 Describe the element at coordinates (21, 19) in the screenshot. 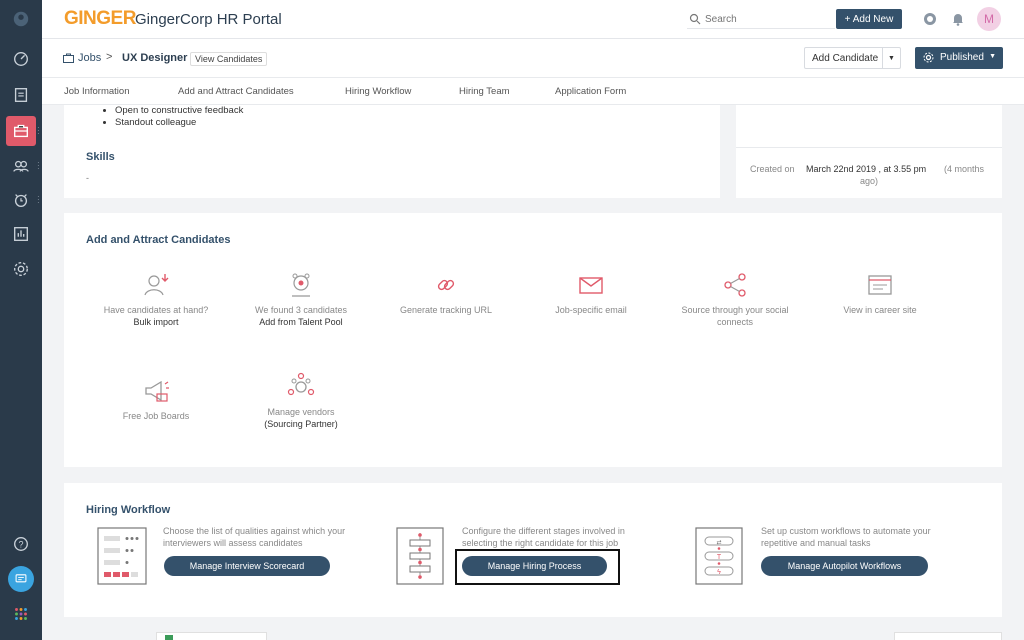

I see `app-logo-icon` at that location.